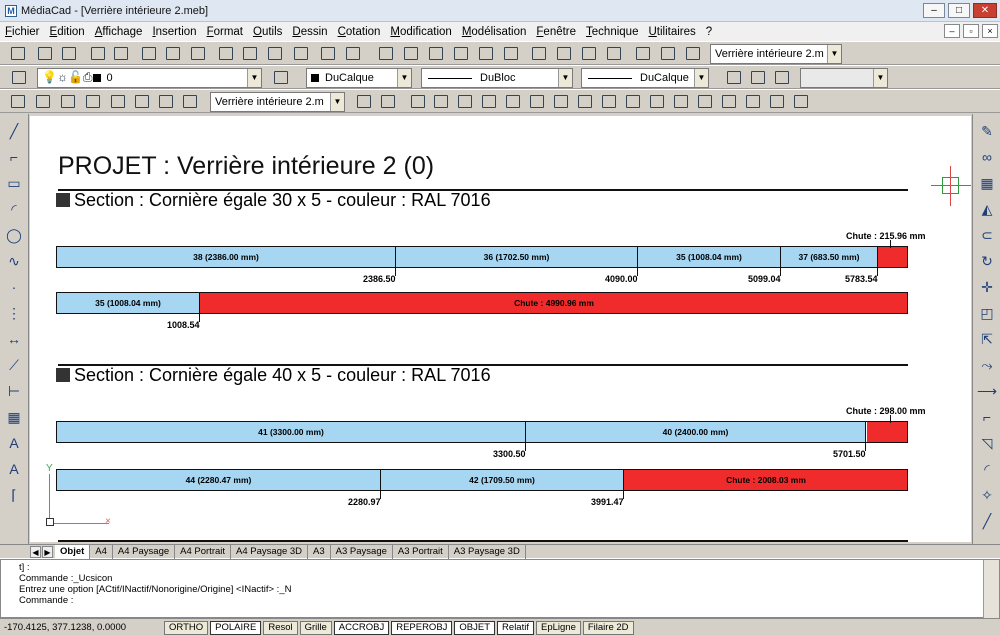  Describe the element at coordinates (17, 101) in the screenshot. I see `module-m-icon` at that location.